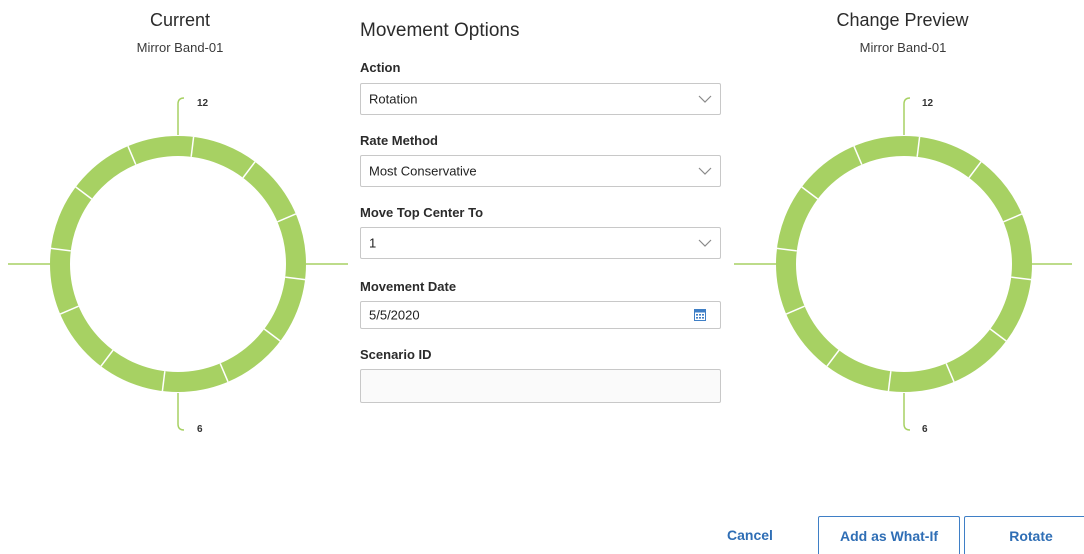 The height and width of the screenshot is (554, 1084). What do you see at coordinates (181, 412) in the screenshot?
I see `current-bottom-leader` at bounding box center [181, 412].